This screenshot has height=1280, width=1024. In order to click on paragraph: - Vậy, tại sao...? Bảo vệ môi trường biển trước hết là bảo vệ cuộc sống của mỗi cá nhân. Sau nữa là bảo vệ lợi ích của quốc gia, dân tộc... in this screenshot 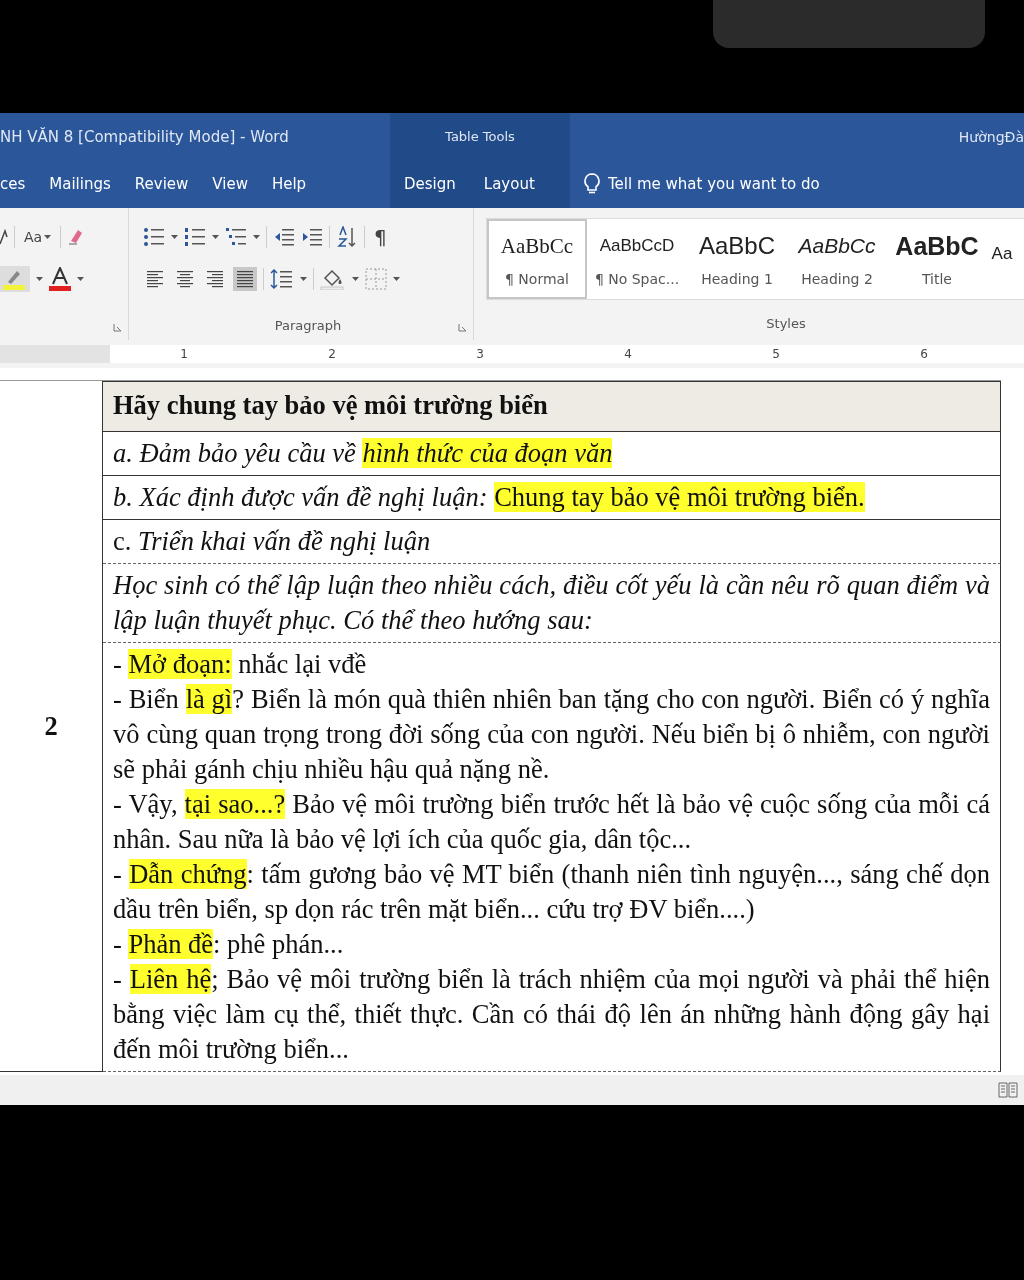, I will do `click(551, 822)`.